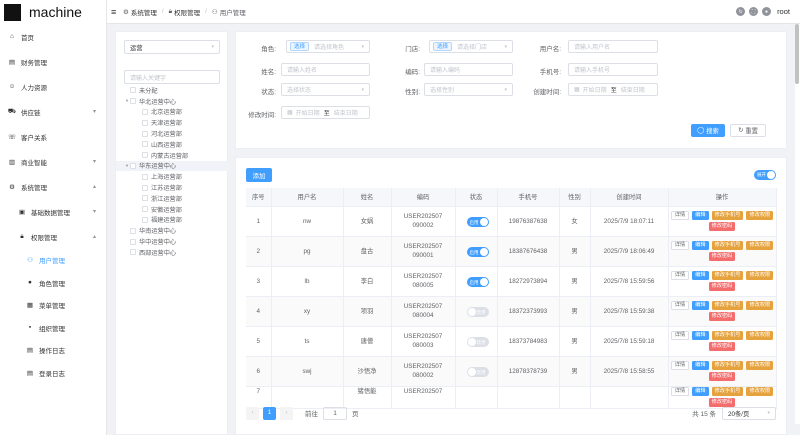  I want to click on username-label: root, so click(783, 11).